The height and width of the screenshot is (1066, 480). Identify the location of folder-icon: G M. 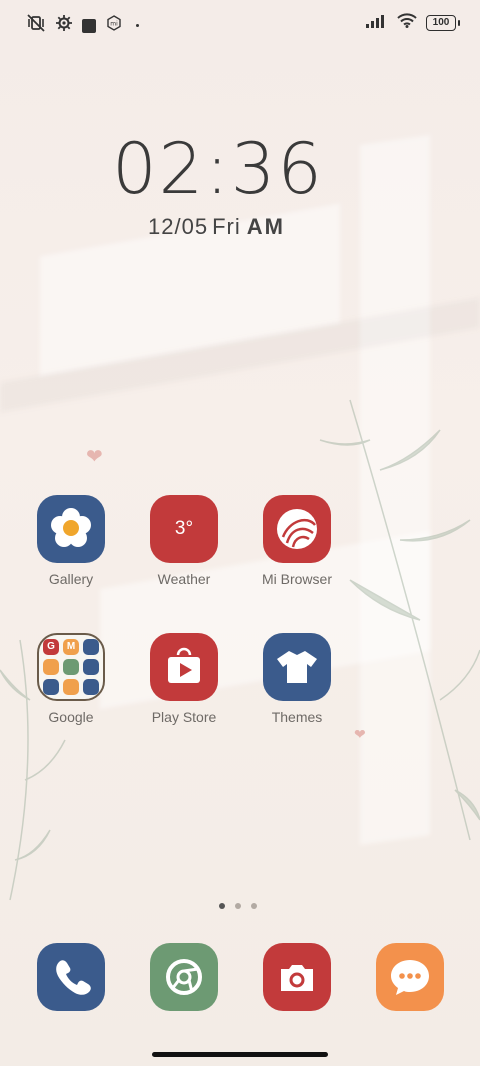
(71, 667).